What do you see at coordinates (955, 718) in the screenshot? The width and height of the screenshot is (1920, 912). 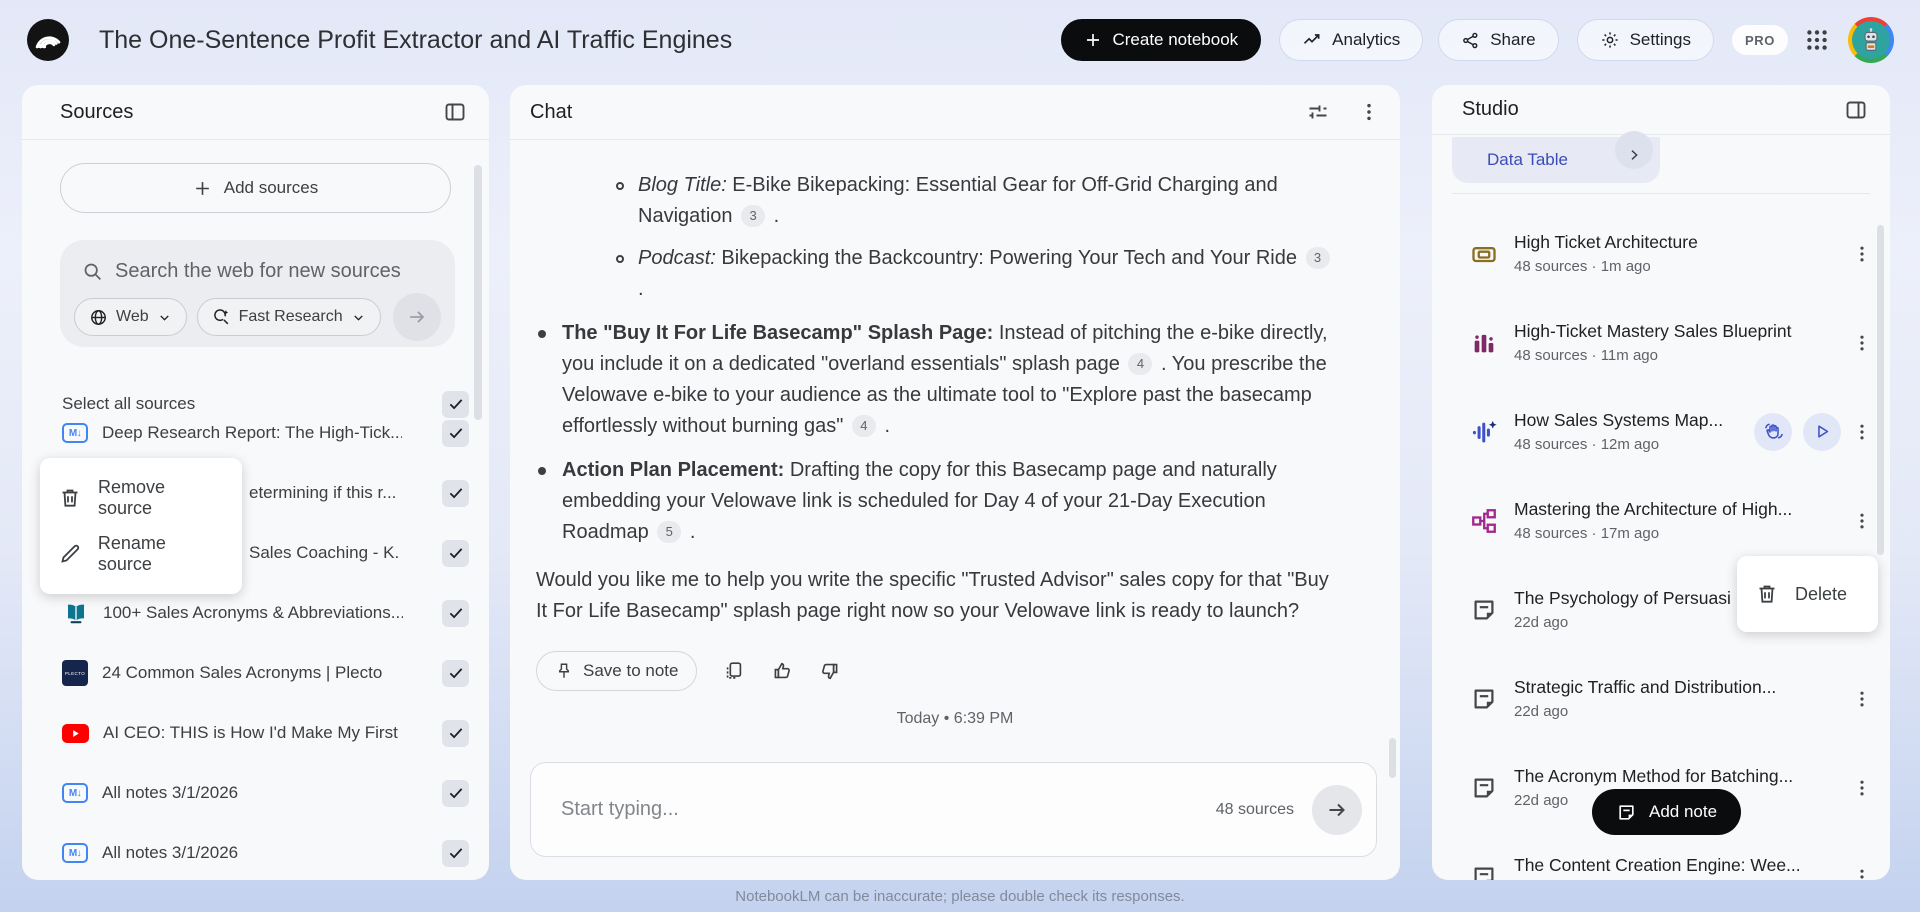 I see `date-divider: Today • 6:39 PM` at bounding box center [955, 718].